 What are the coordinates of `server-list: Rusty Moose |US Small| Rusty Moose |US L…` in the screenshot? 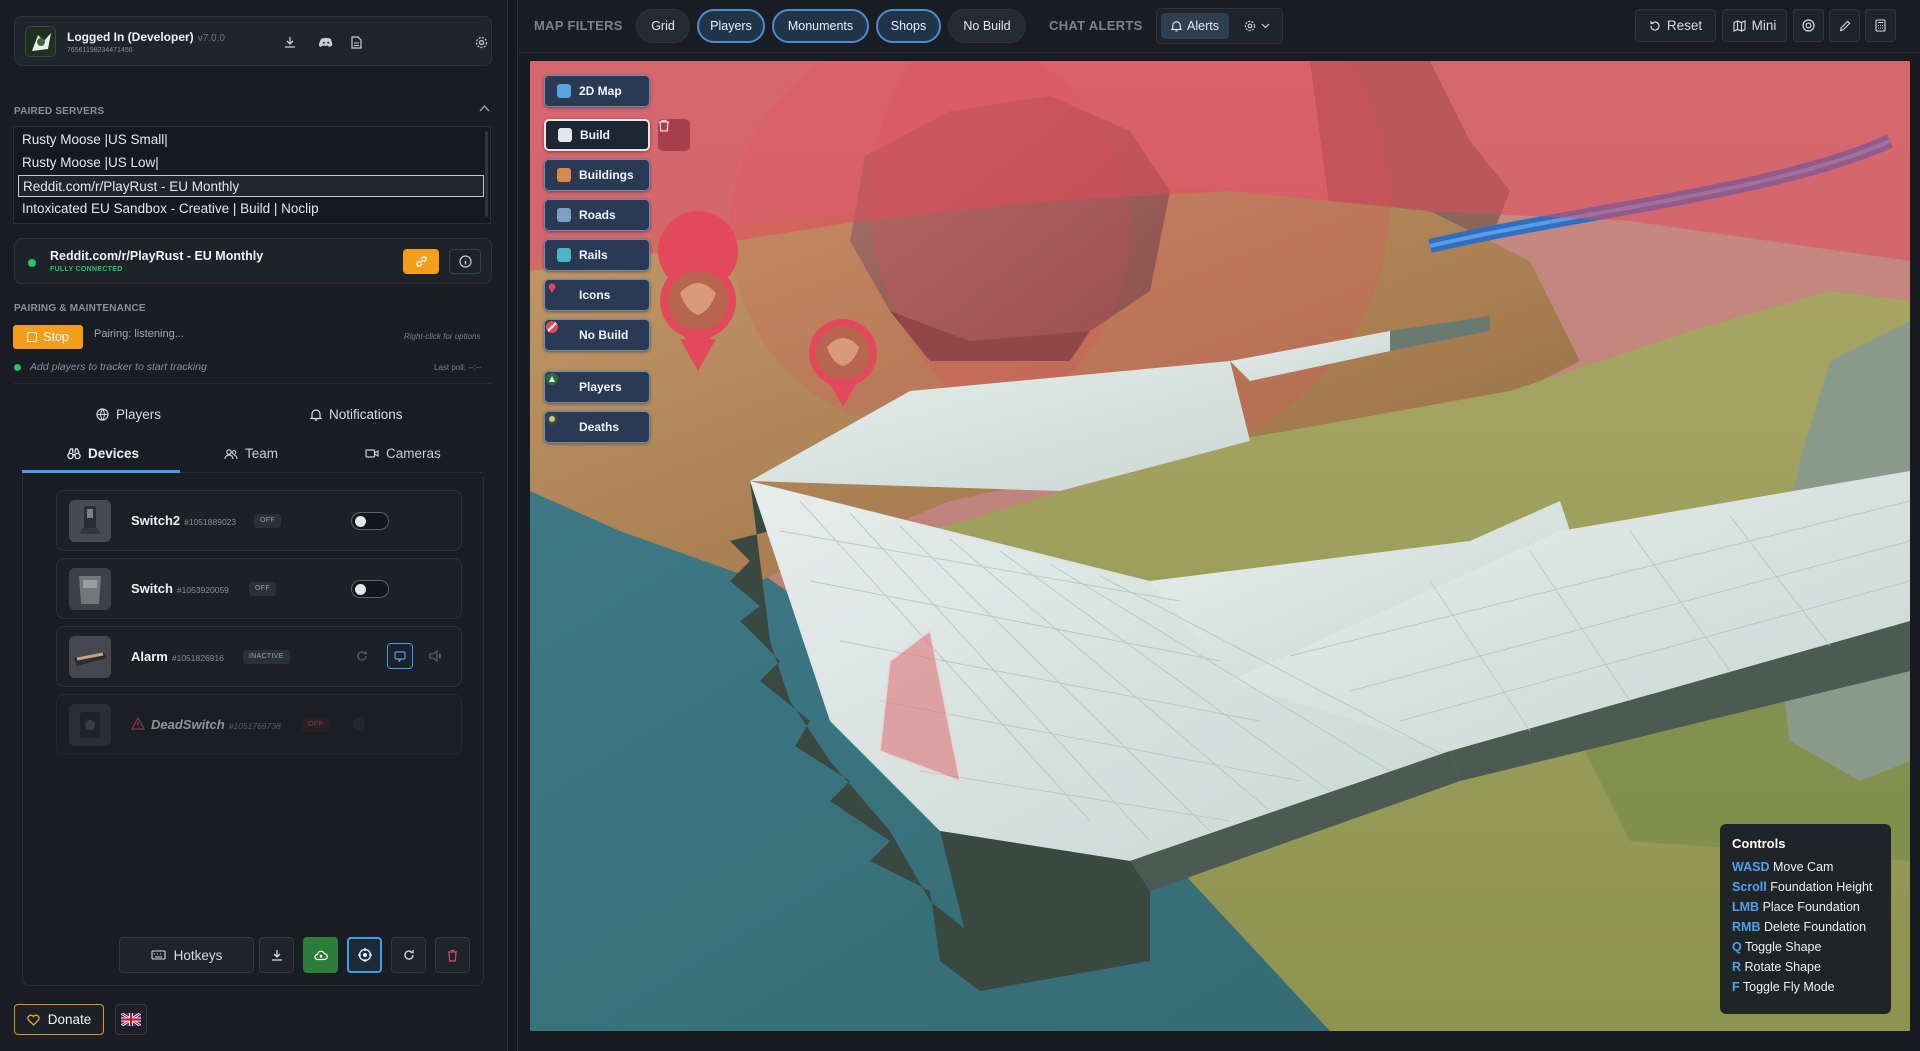 It's located at (252, 175).